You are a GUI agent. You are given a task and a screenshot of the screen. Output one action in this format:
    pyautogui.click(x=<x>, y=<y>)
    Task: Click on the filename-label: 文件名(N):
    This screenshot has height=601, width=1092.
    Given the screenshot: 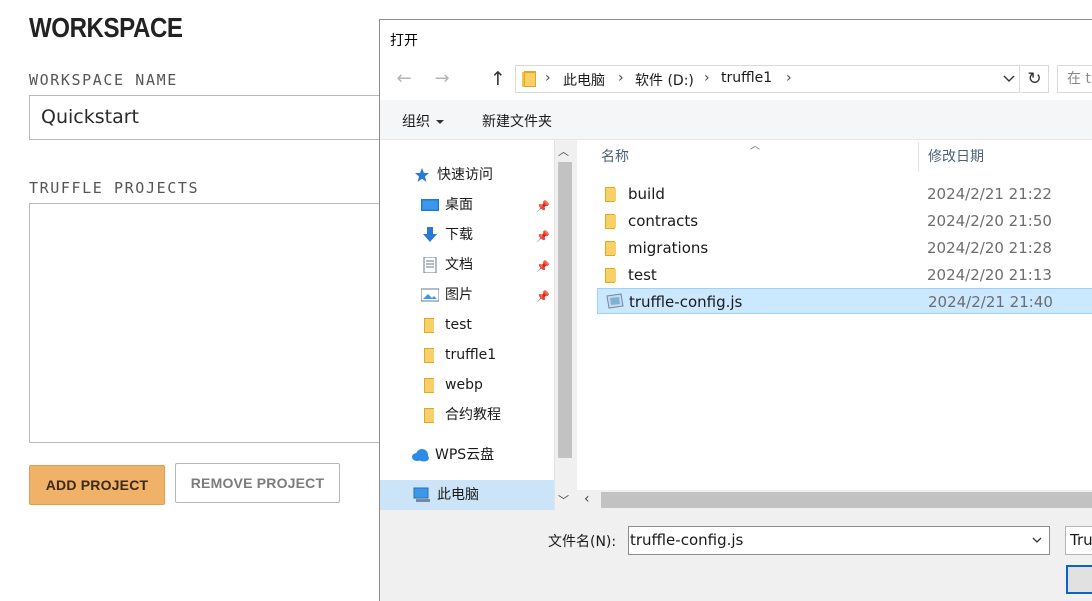 What is the action you would take?
    pyautogui.click(x=582, y=542)
    